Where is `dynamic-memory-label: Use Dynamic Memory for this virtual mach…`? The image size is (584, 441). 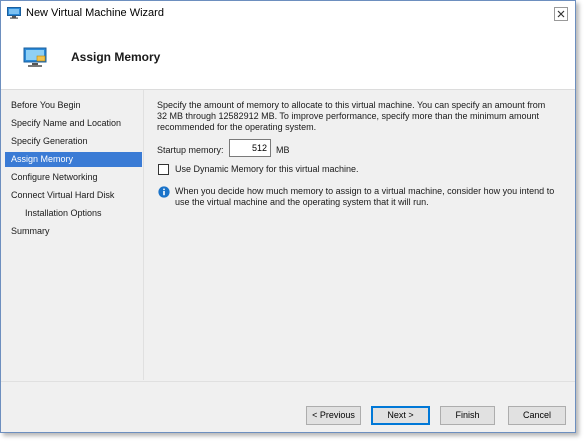 dynamic-memory-label: Use Dynamic Memory for this virtual mach… is located at coordinates (267, 169).